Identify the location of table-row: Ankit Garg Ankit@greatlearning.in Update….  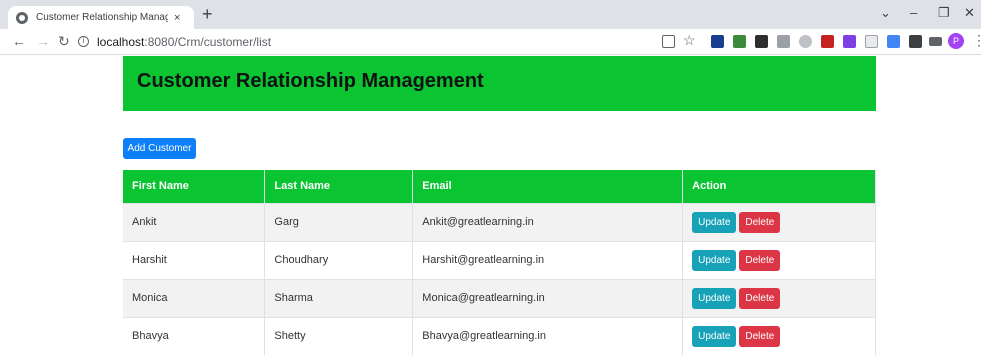
(499, 221).